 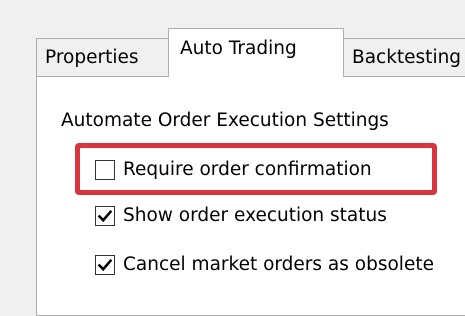 I want to click on cancel-market-orders-option: Cancel market orders as obsolete, so click(x=264, y=265).